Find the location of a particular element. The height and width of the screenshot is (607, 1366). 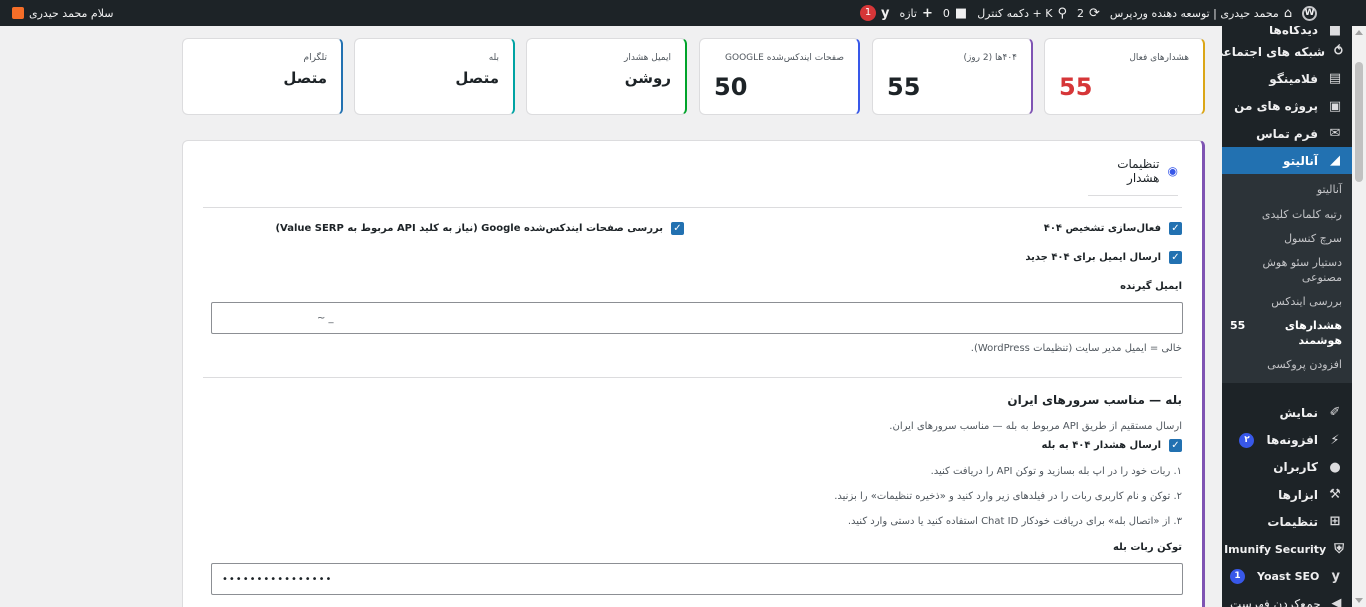

comments-menu: 0 ■ is located at coordinates (955, 13).